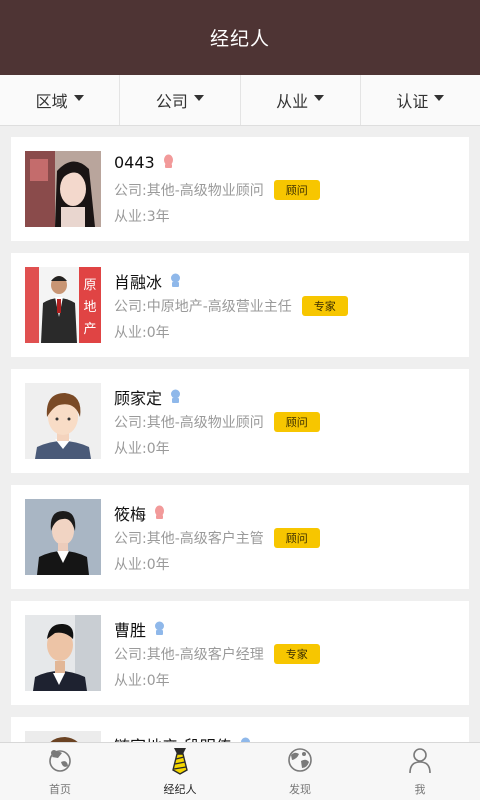 Image resolution: width=480 pixels, height=800 pixels. Describe the element at coordinates (300, 762) in the screenshot. I see `discover-icon` at that location.